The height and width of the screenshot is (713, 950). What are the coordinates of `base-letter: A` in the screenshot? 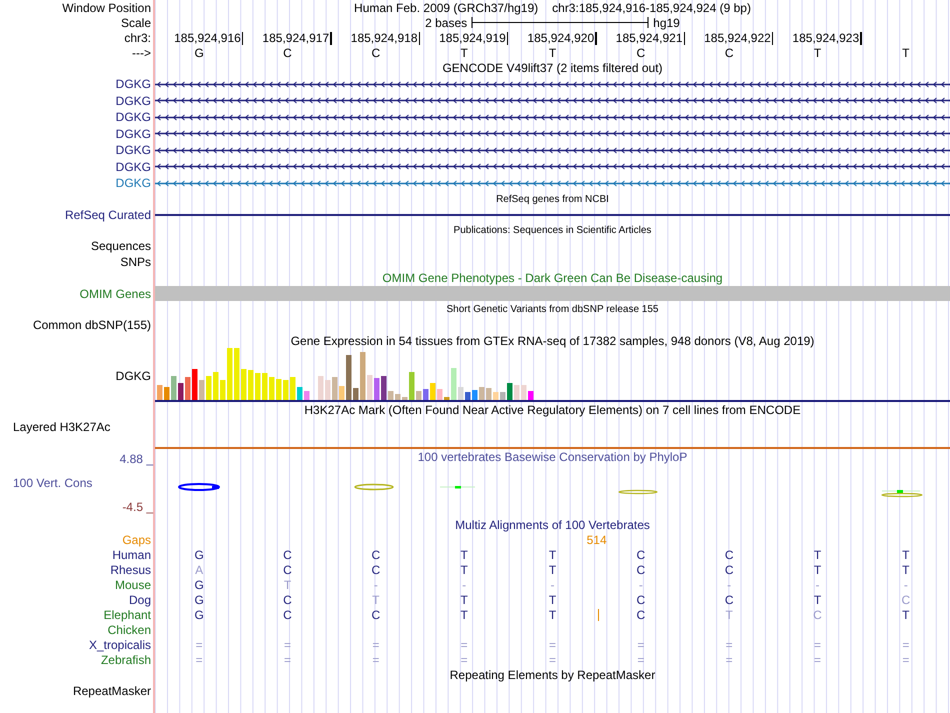 It's located at (199, 569).